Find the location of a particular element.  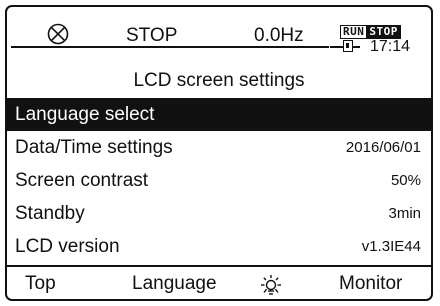

sun-icon is located at coordinates (271, 286).